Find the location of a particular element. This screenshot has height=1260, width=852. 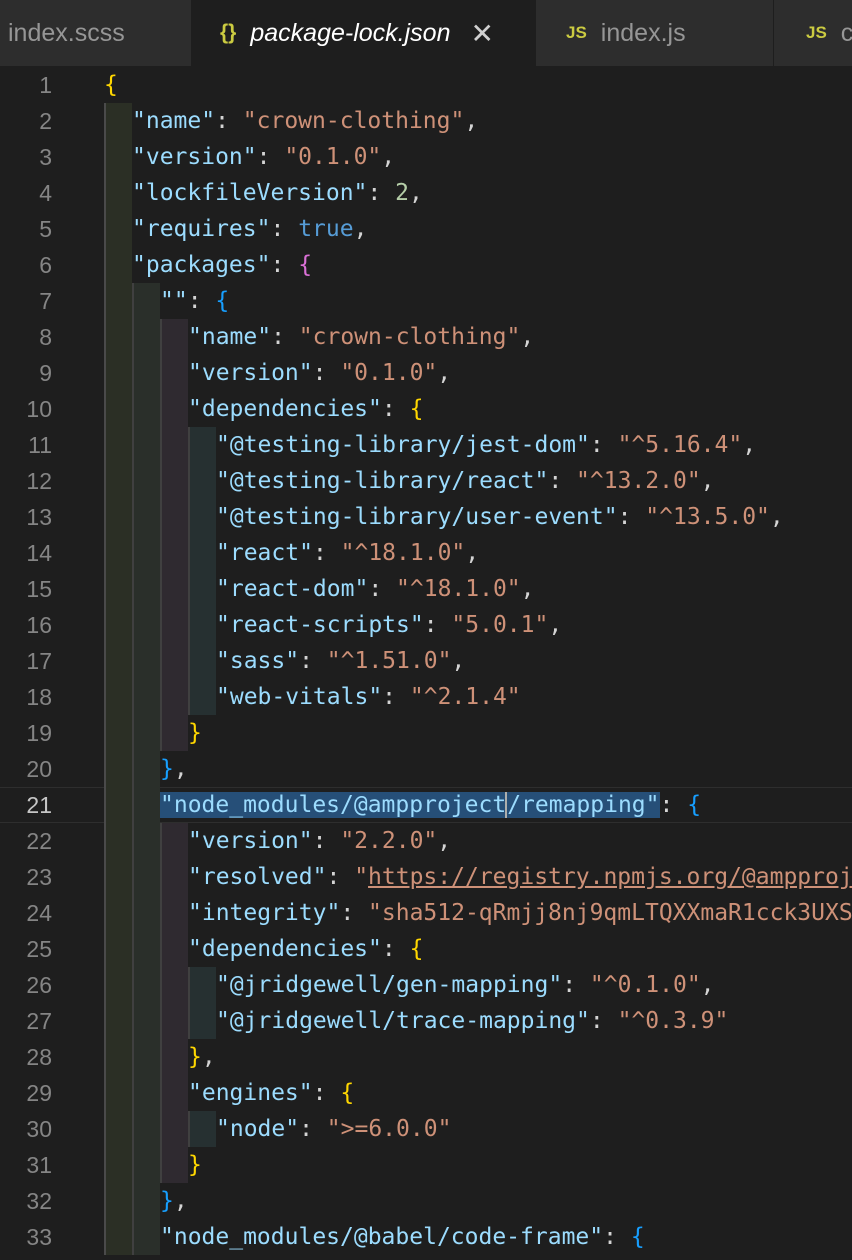

tab-3: JS index.js is located at coordinates (655, 33).